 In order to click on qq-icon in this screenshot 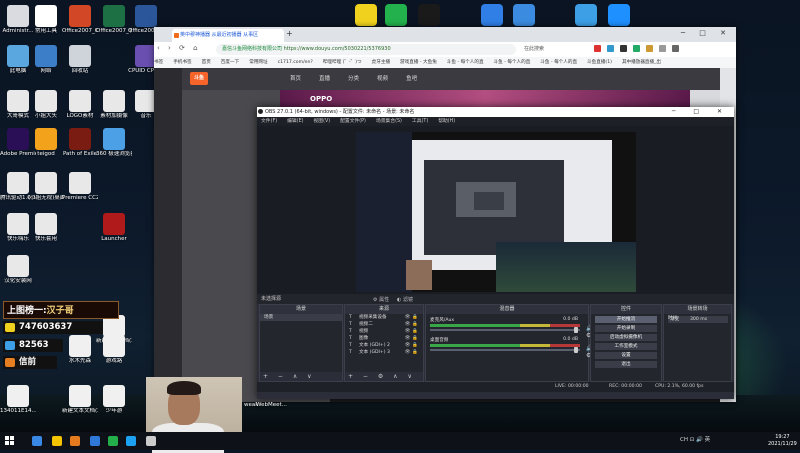, I will do `click(429, 15)`.